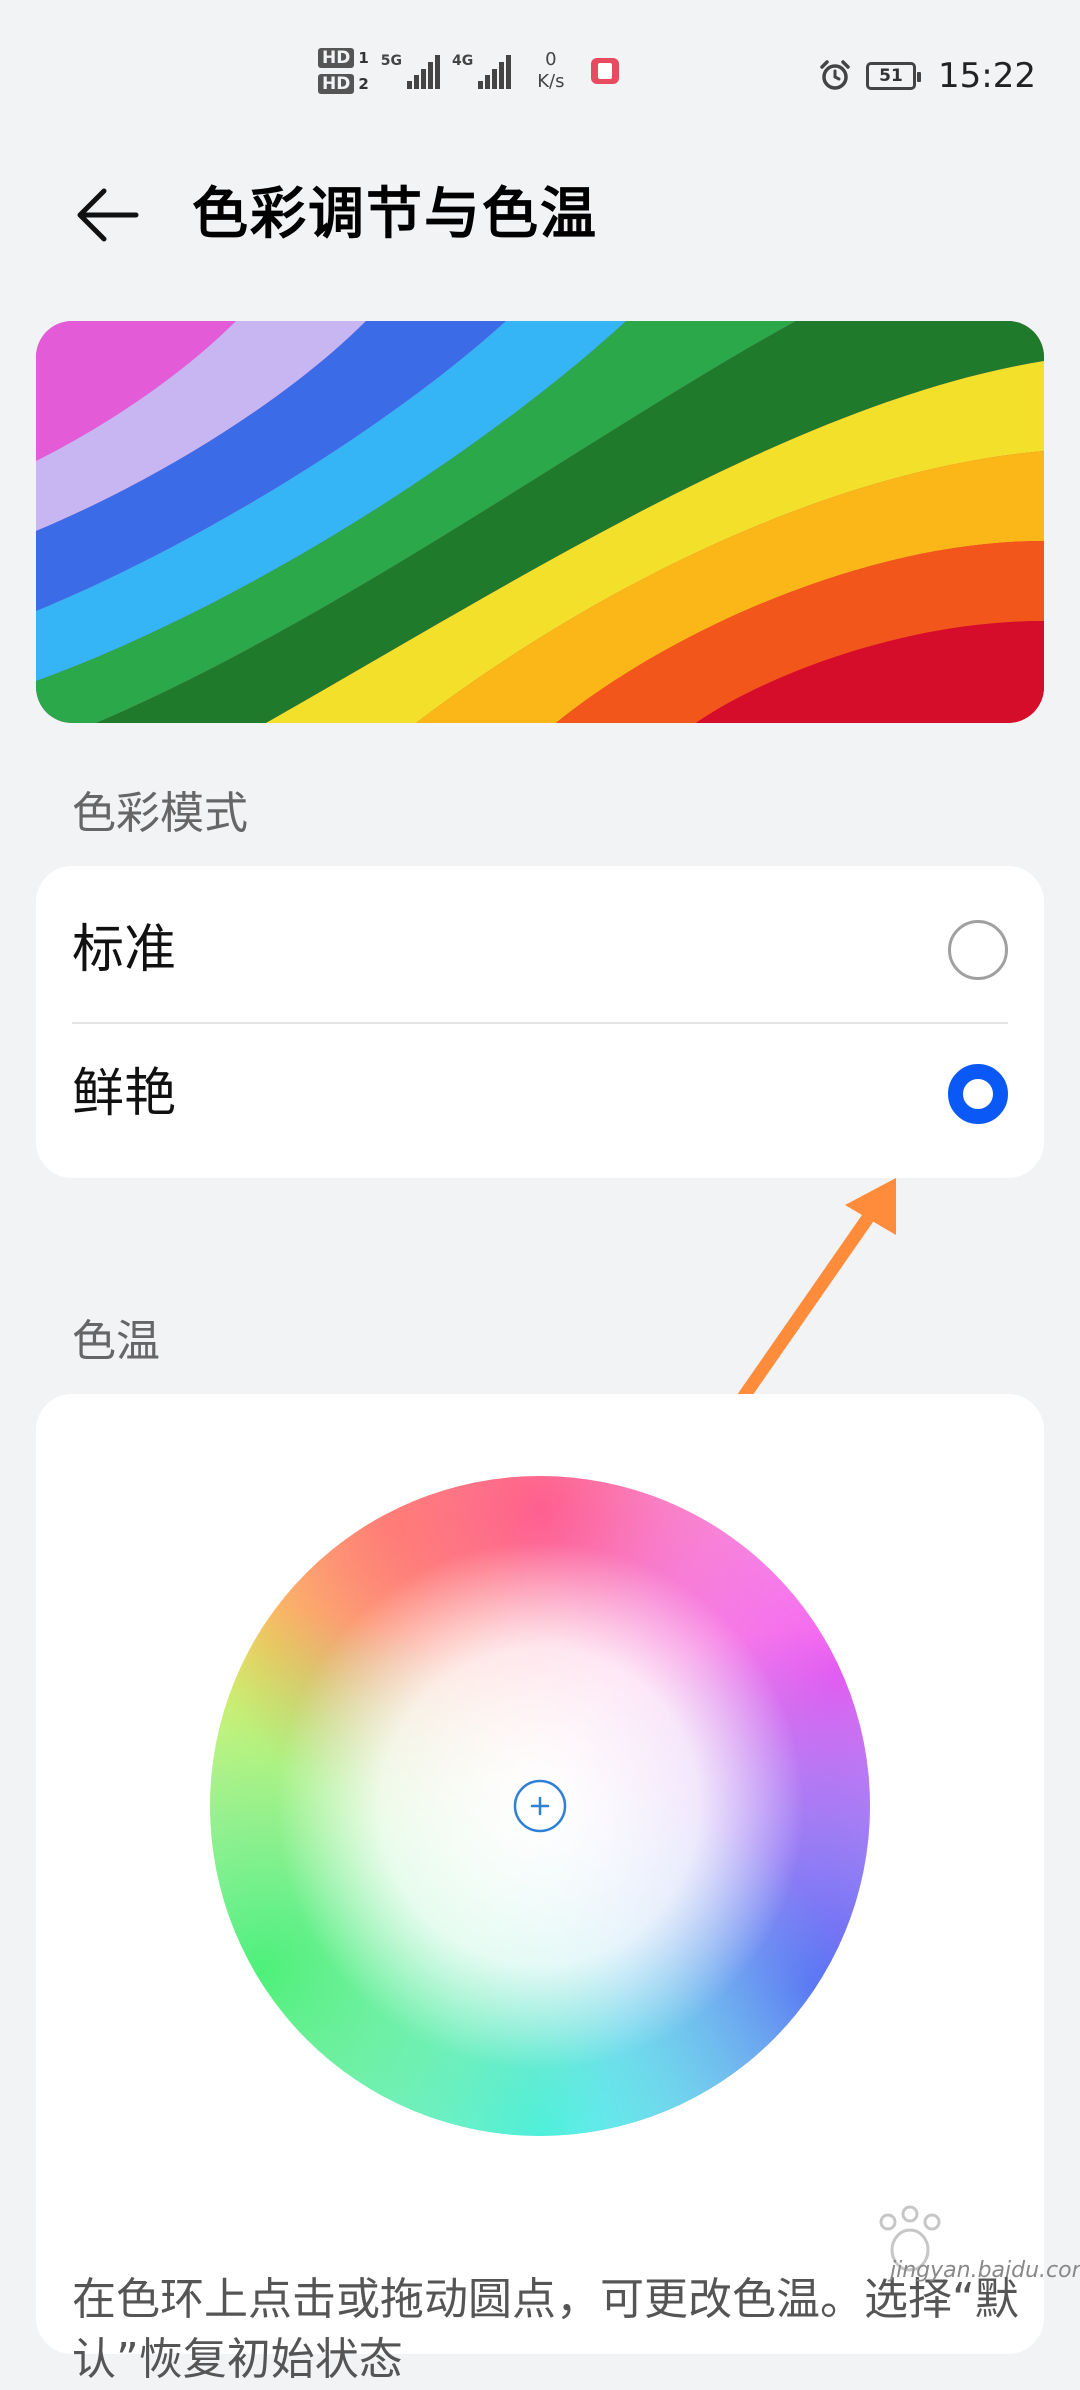 The height and width of the screenshot is (2390, 1080). Describe the element at coordinates (927, 76) in the screenshot. I see `status-right-group: 51 15:22` at that location.